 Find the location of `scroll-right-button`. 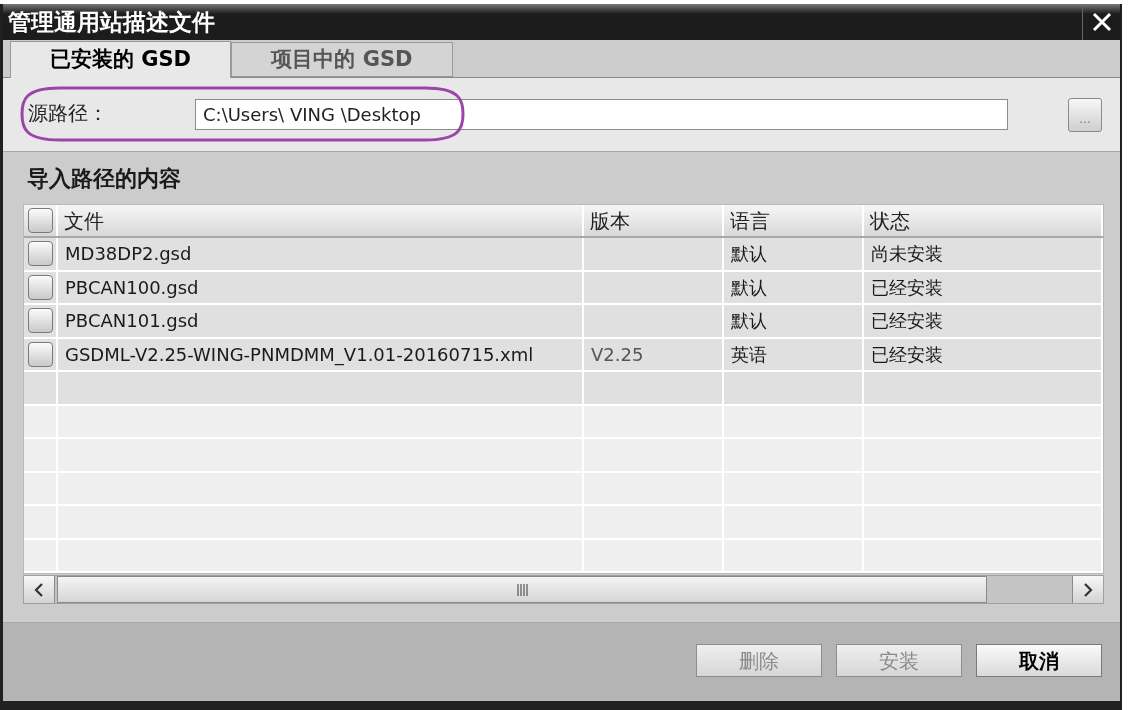

scroll-right-button is located at coordinates (1087, 589).